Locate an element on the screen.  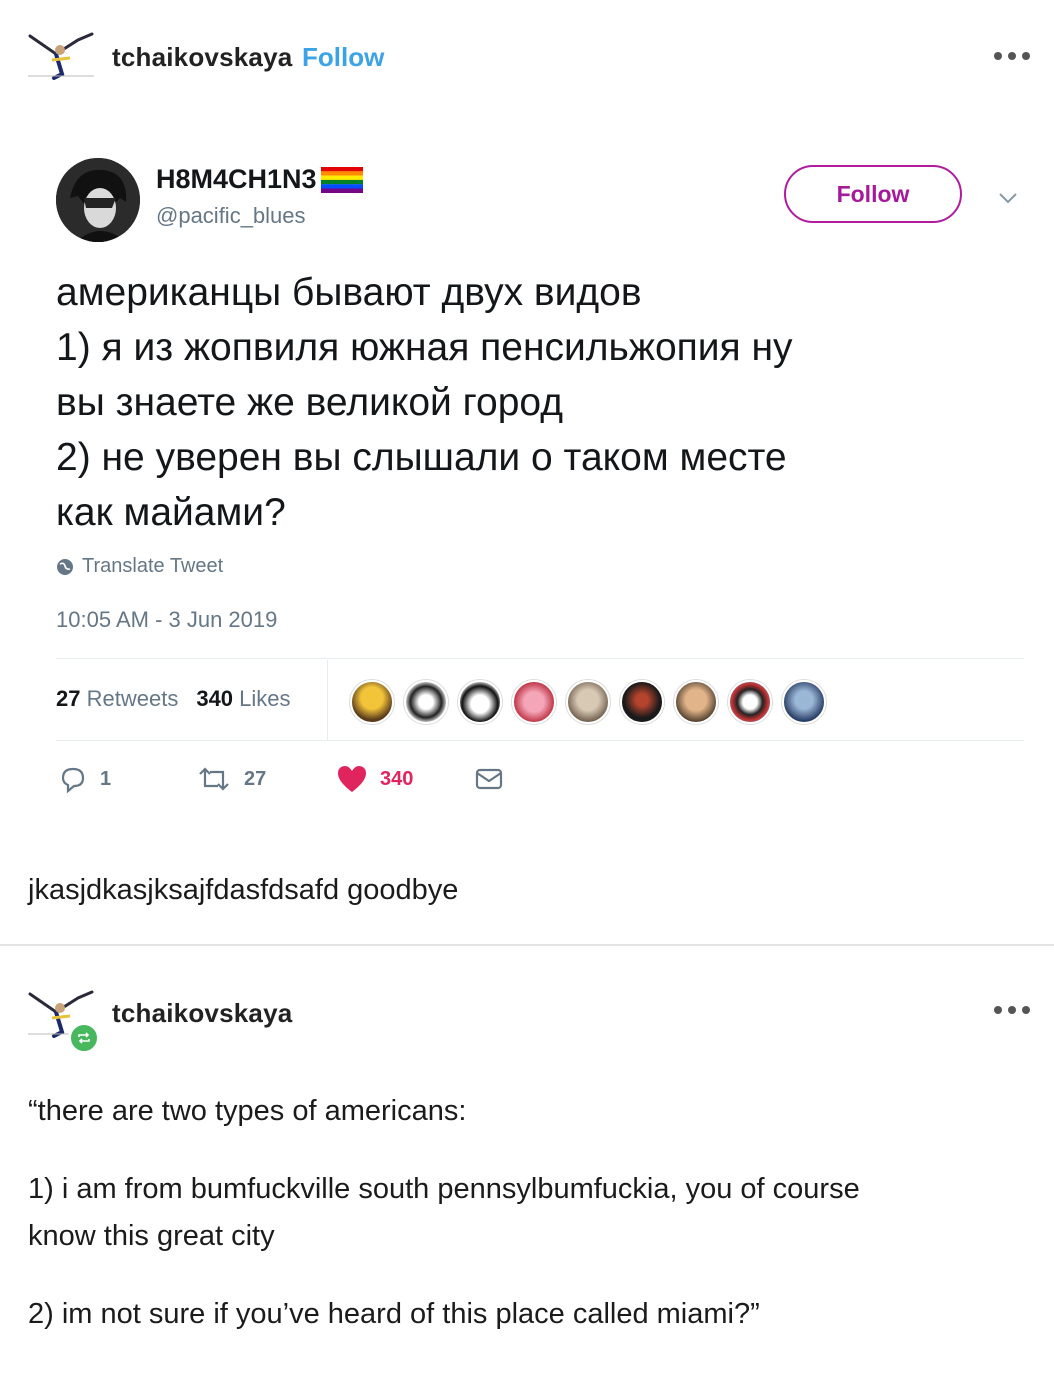
post-caption: jkasjdkasjksajfdasfdsafd goodbye is located at coordinates (243, 890).